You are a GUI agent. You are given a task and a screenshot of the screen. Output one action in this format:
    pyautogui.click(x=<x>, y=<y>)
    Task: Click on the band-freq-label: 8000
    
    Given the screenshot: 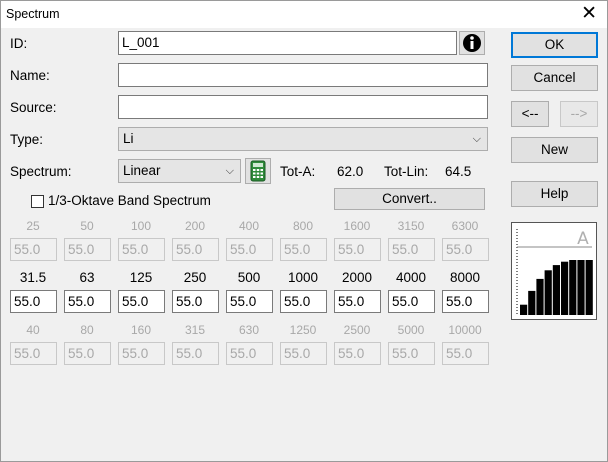 What is the action you would take?
    pyautogui.click(x=465, y=277)
    